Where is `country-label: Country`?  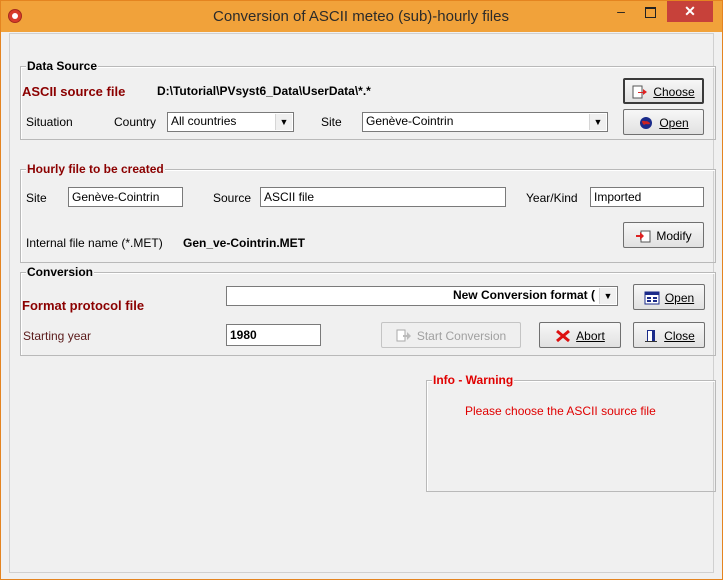
country-label: Country is located at coordinates (135, 122).